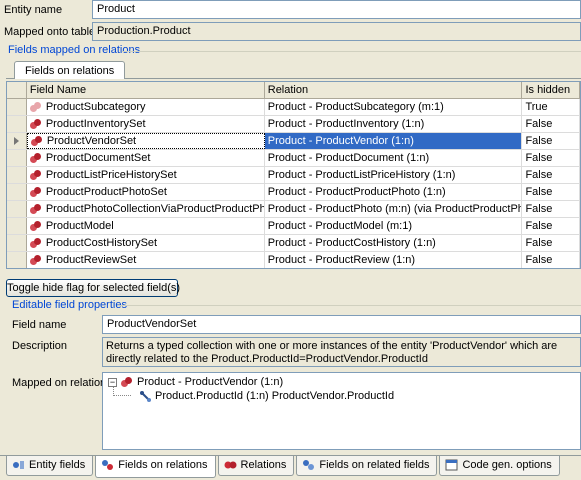 This screenshot has width=581, height=480. What do you see at coordinates (336, 9) in the screenshot?
I see `entity-name-field: Product` at bounding box center [336, 9].